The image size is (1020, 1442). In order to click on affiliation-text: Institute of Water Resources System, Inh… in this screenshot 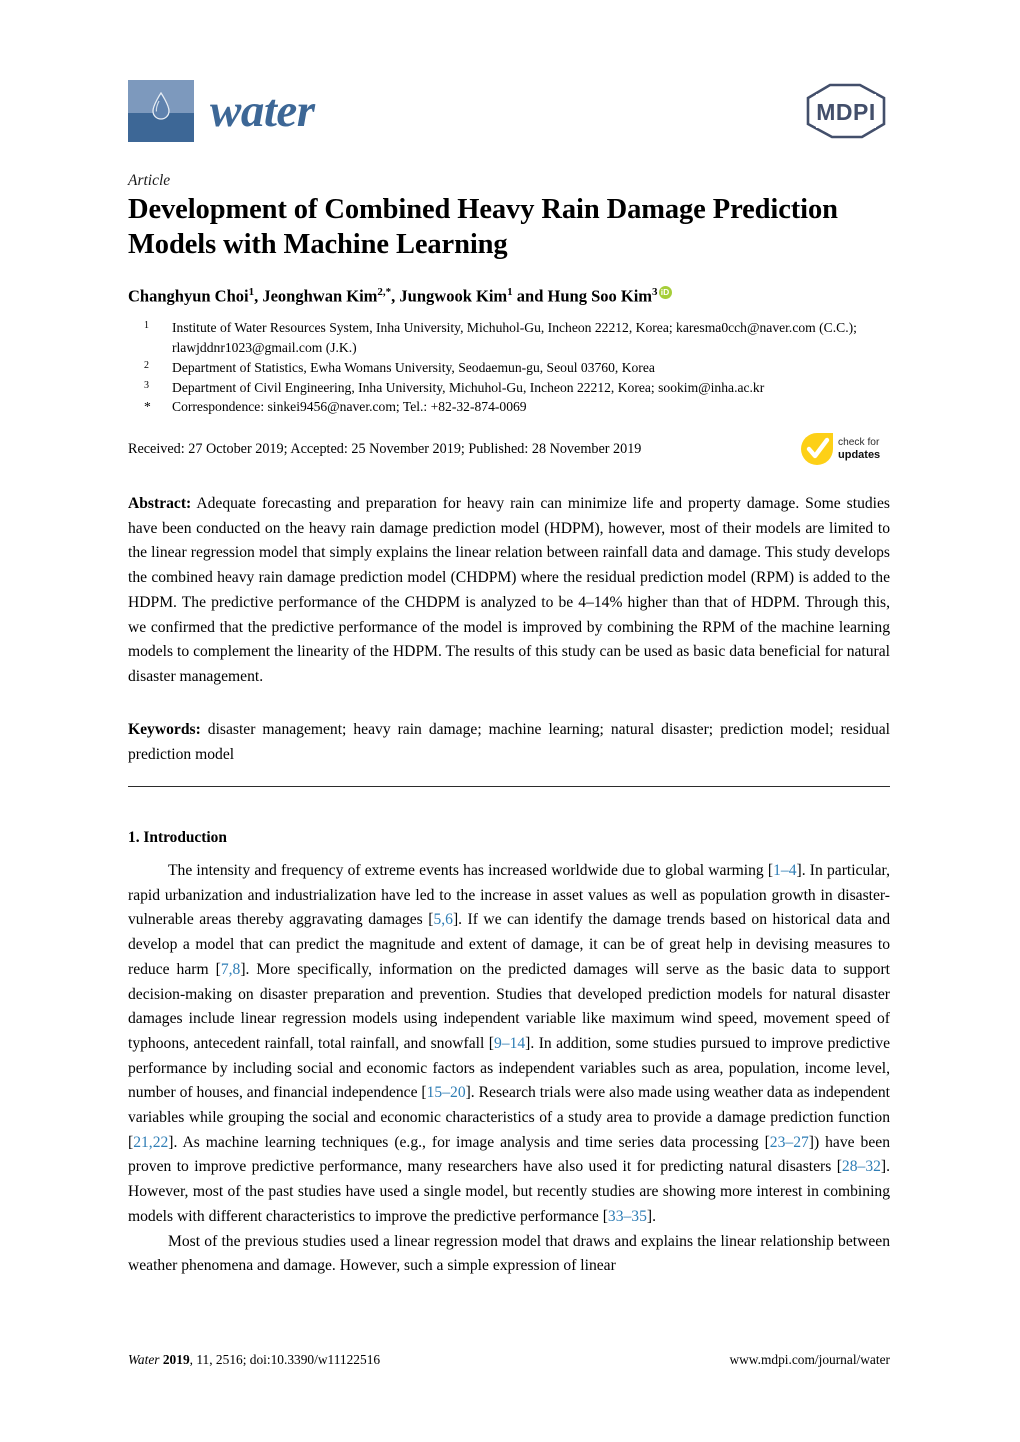, I will do `click(514, 337)`.